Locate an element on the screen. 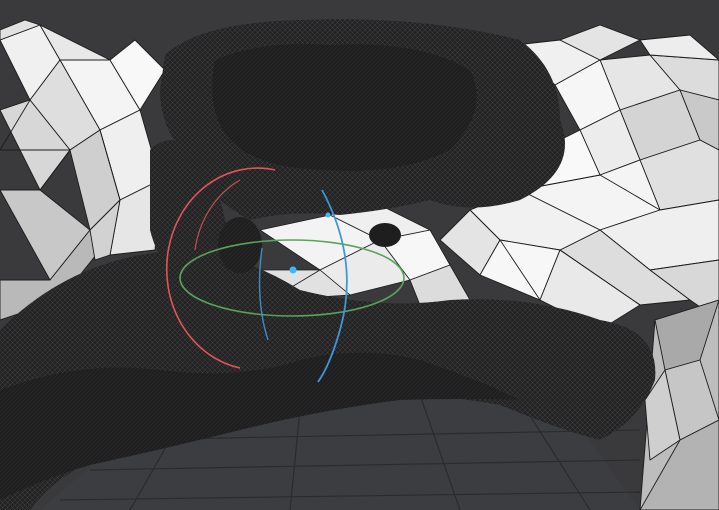  gizmo-center-handle is located at coordinates (293, 270).